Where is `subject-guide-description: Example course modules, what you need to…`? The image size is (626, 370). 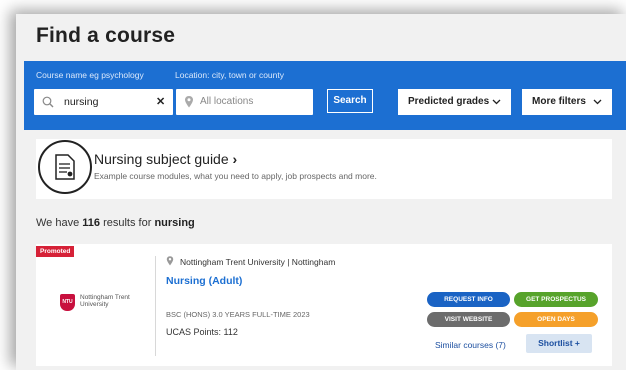 subject-guide-description: Example course modules, what you need to… is located at coordinates (235, 176).